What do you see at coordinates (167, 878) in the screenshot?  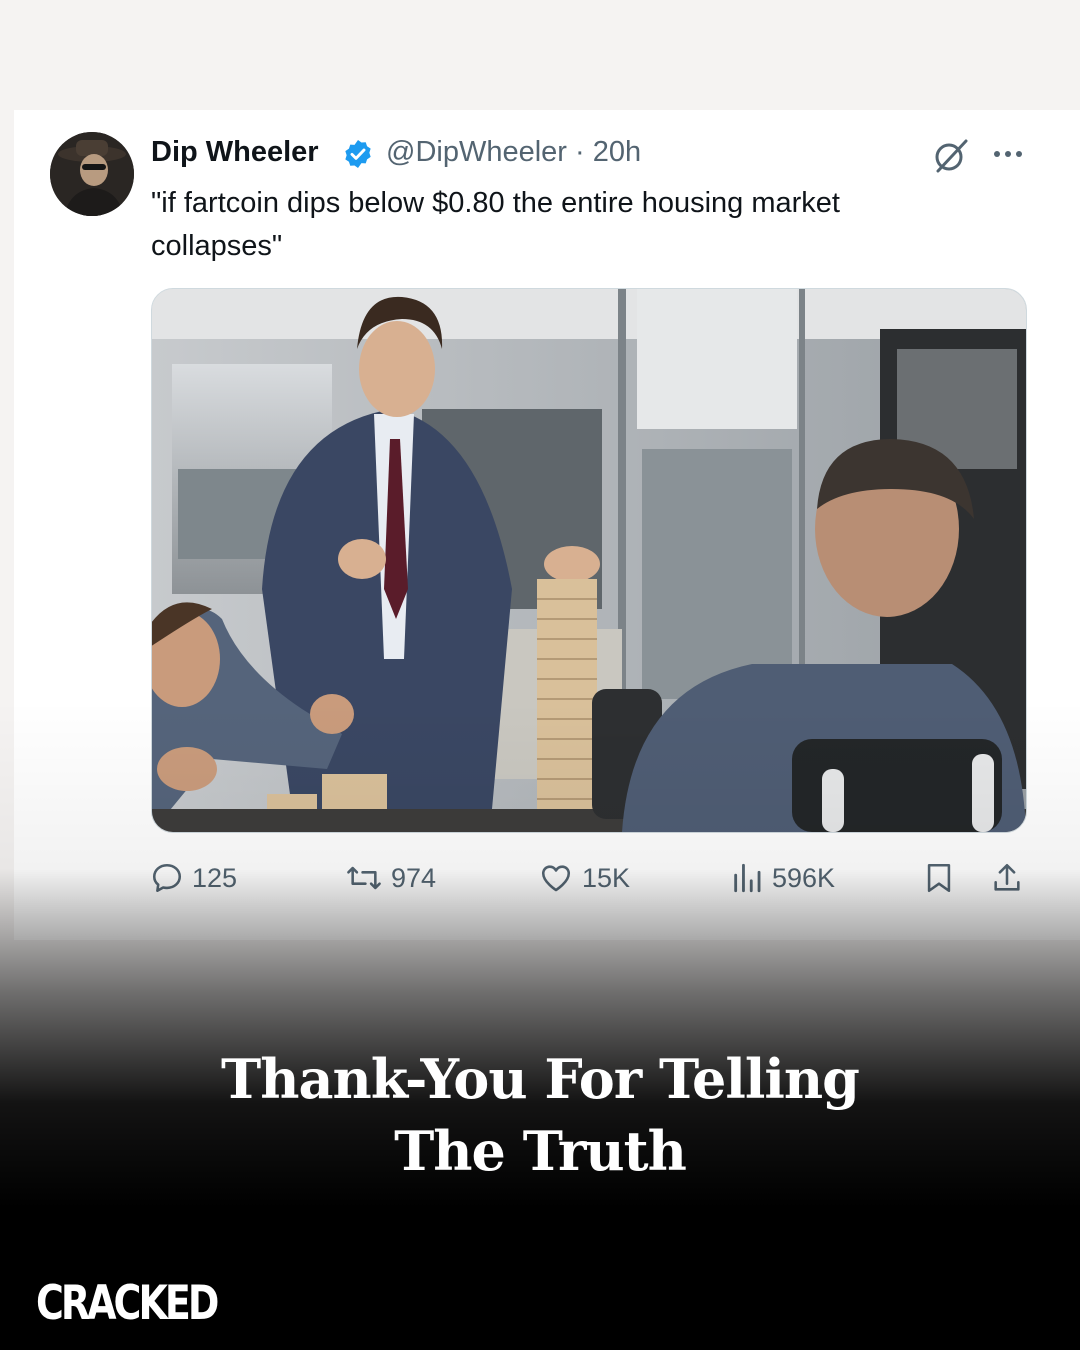 I see `reply-icon` at bounding box center [167, 878].